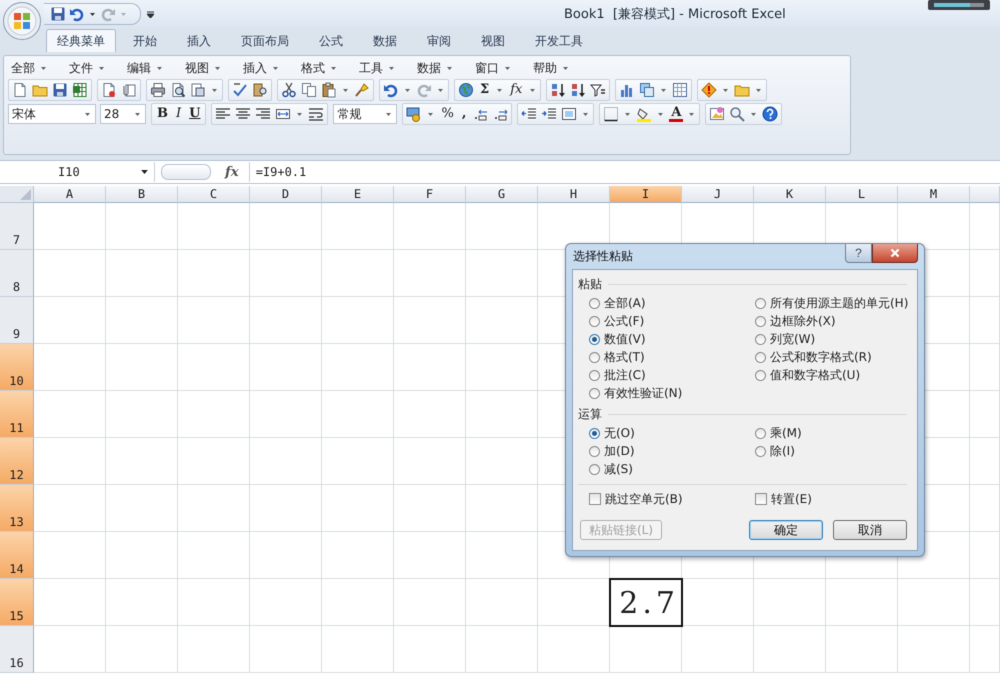  What do you see at coordinates (158, 90) in the screenshot?
I see `printer-icon` at bounding box center [158, 90].